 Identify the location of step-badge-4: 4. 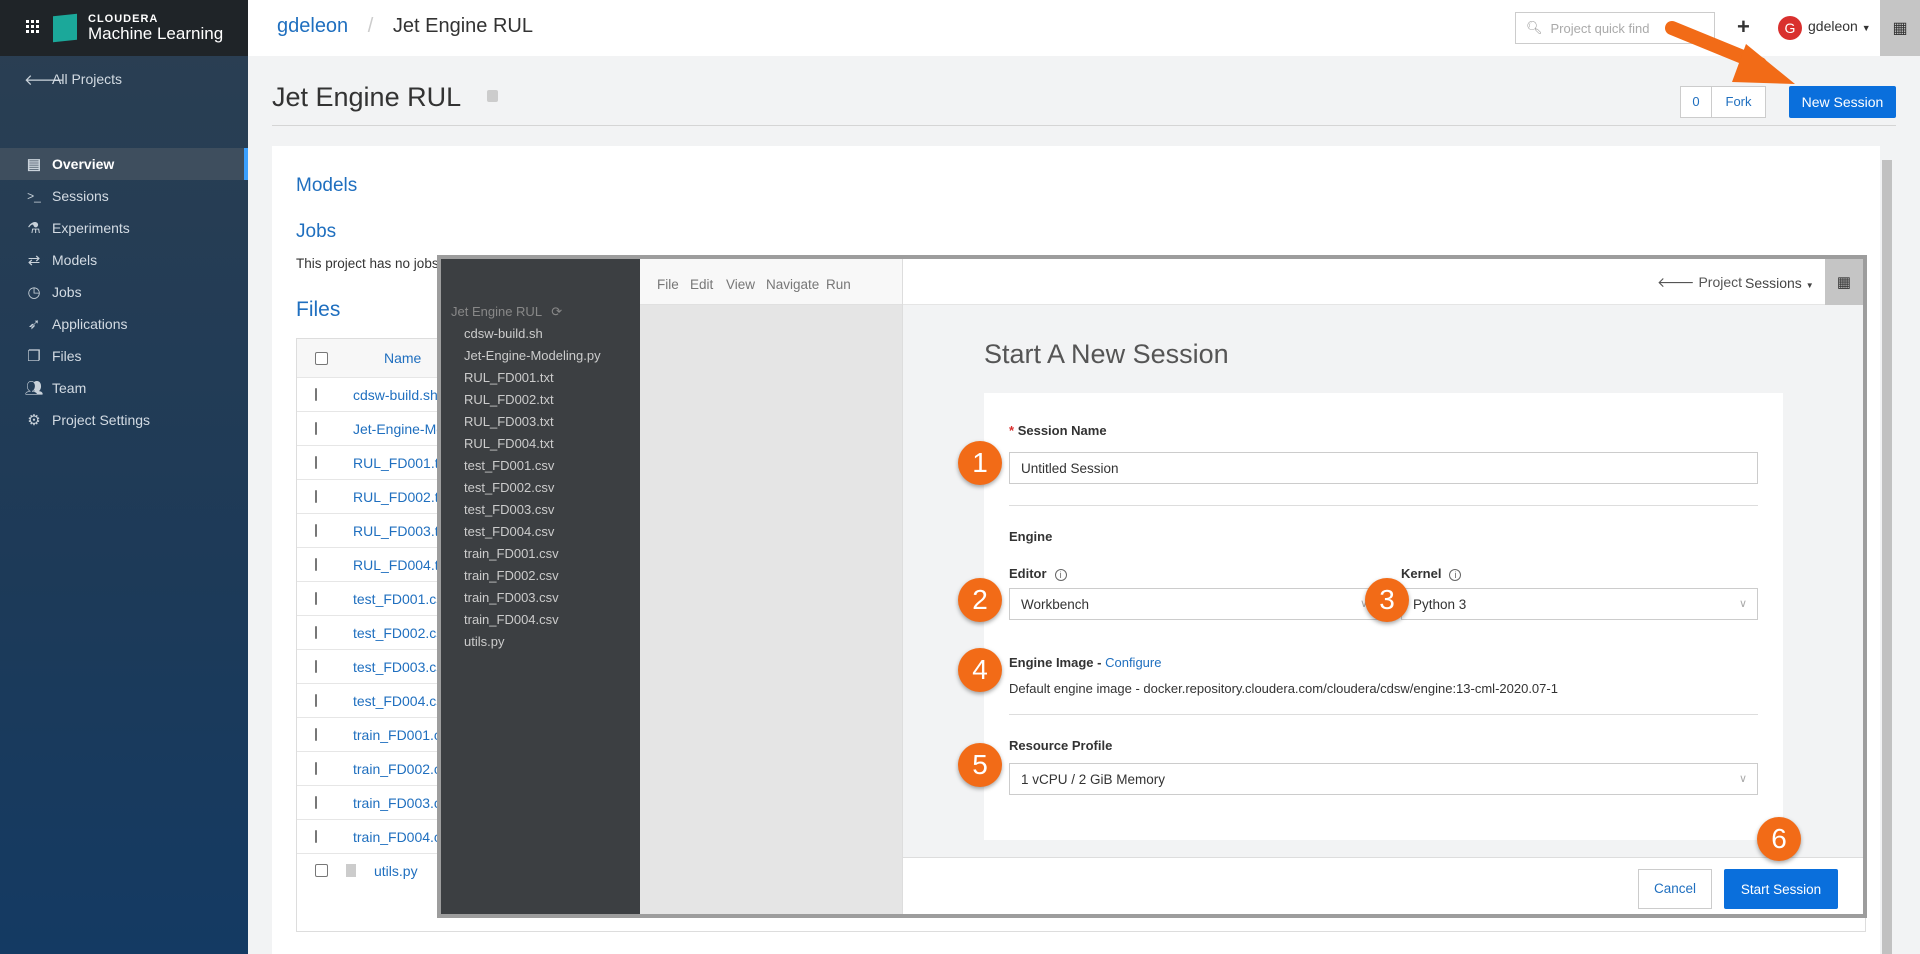
(980, 670).